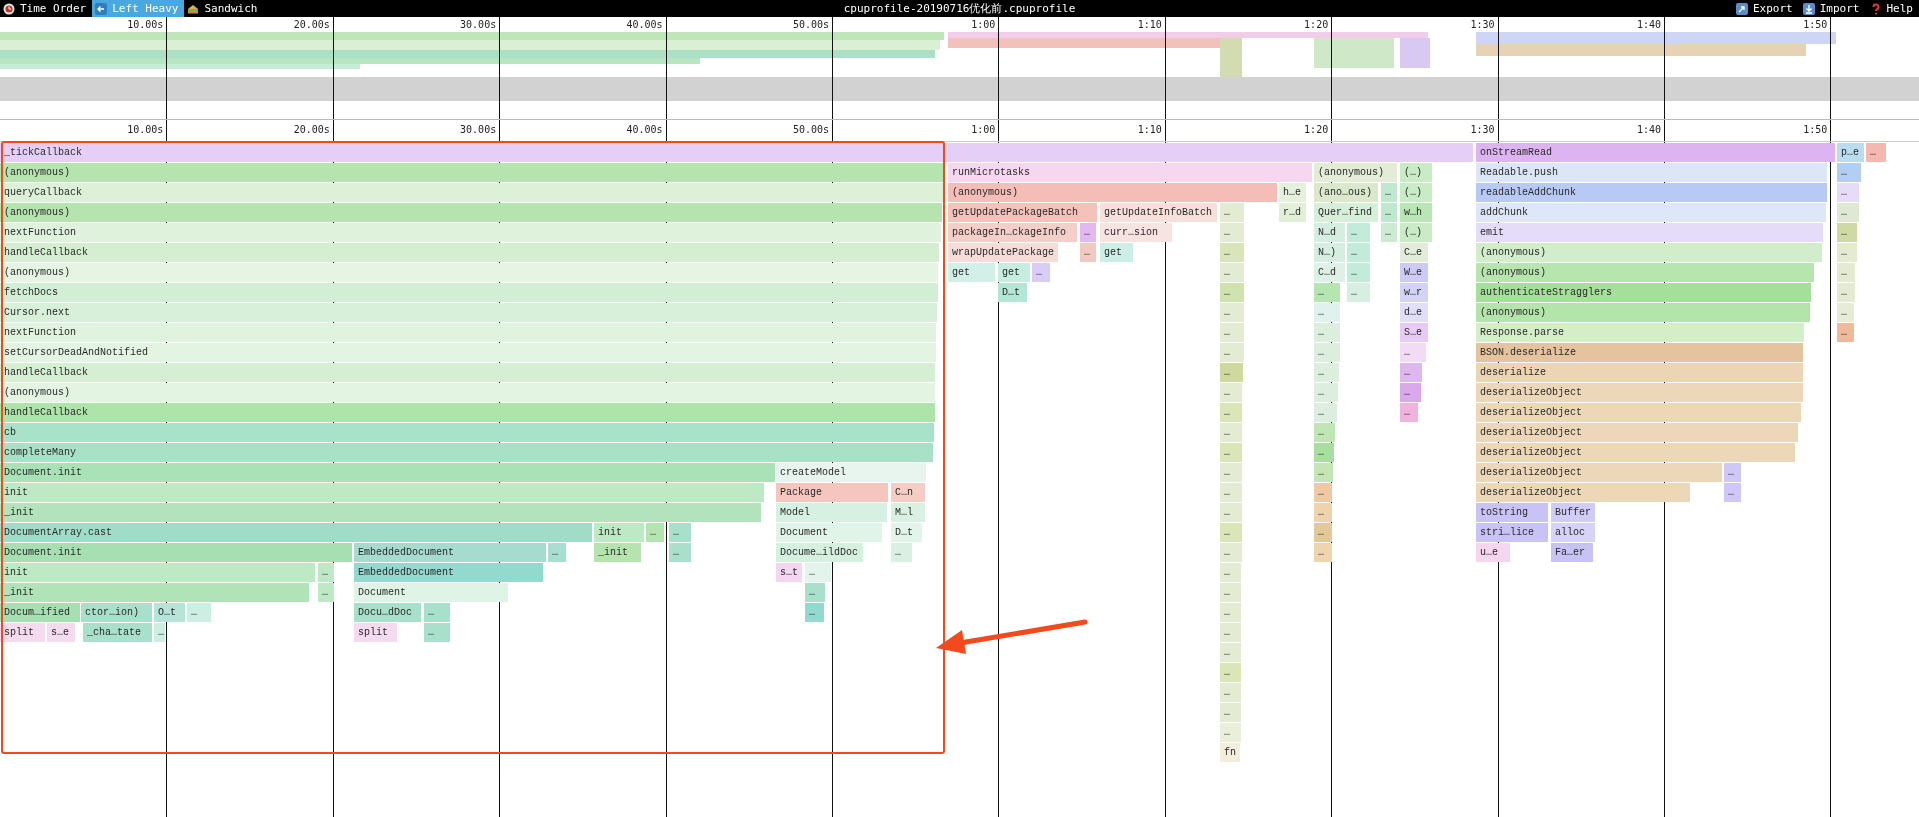 This screenshot has height=817, width=1919. What do you see at coordinates (1414, 312) in the screenshot?
I see `flame-frame: d…e` at bounding box center [1414, 312].